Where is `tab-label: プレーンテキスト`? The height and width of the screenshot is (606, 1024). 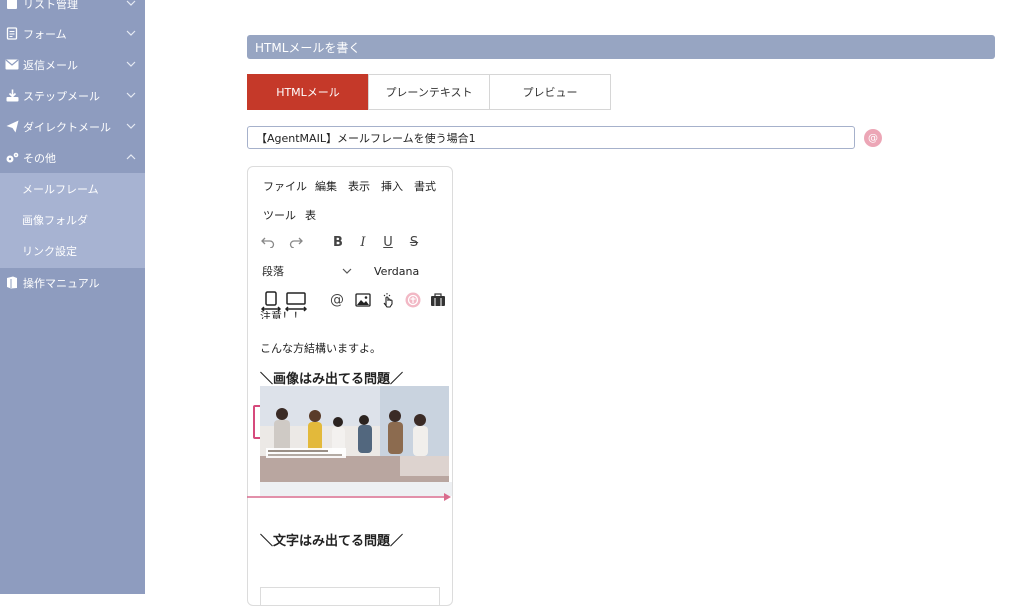
tab-label: プレーンテキスト is located at coordinates (429, 92).